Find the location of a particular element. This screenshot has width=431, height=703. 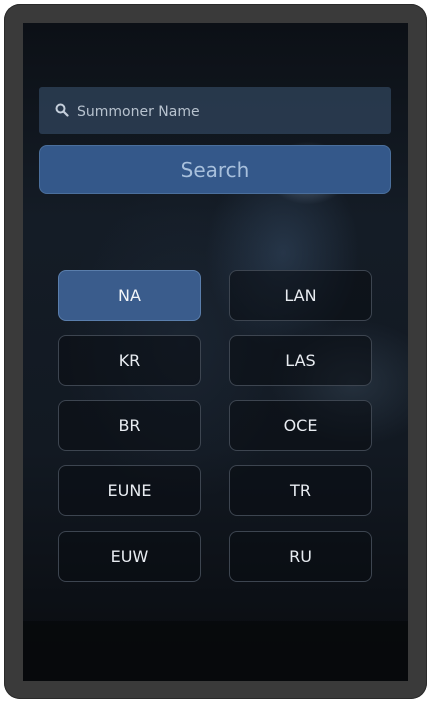

search-button: Search is located at coordinates (215, 169).